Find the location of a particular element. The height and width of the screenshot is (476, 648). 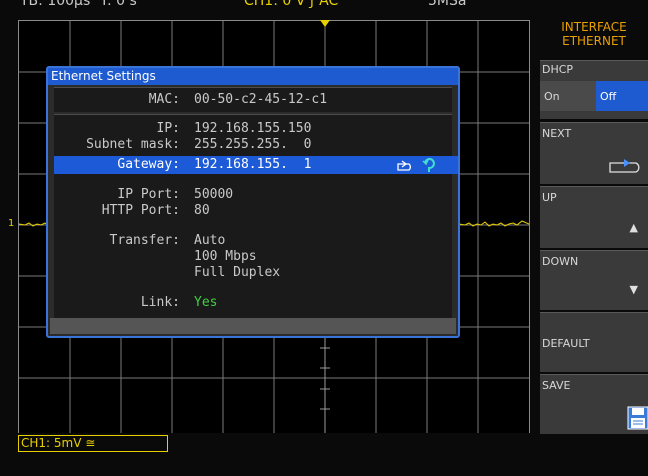

save-label: SAVE is located at coordinates (556, 385).